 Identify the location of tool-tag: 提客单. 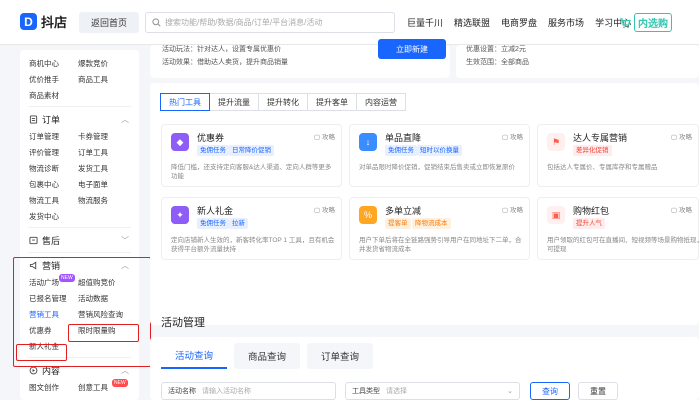
(398, 223).